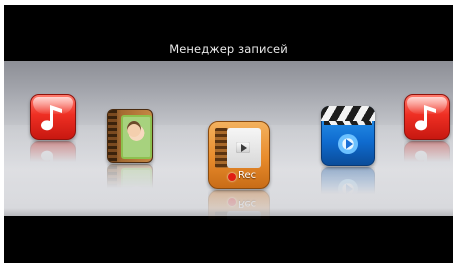  What do you see at coordinates (239, 155) in the screenshot?
I see `recorder-tile: Rec` at bounding box center [239, 155].